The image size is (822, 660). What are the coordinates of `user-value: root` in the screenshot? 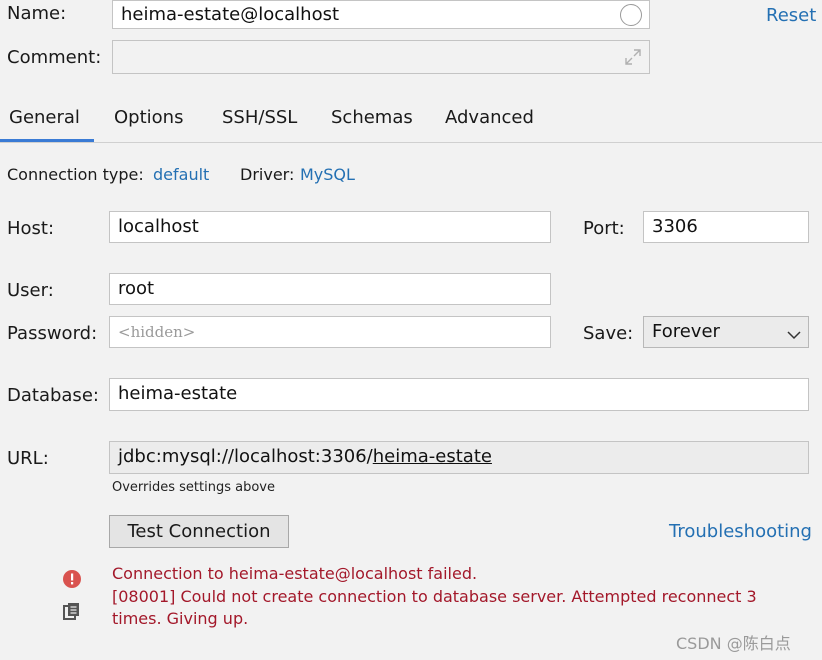 It's located at (136, 288).